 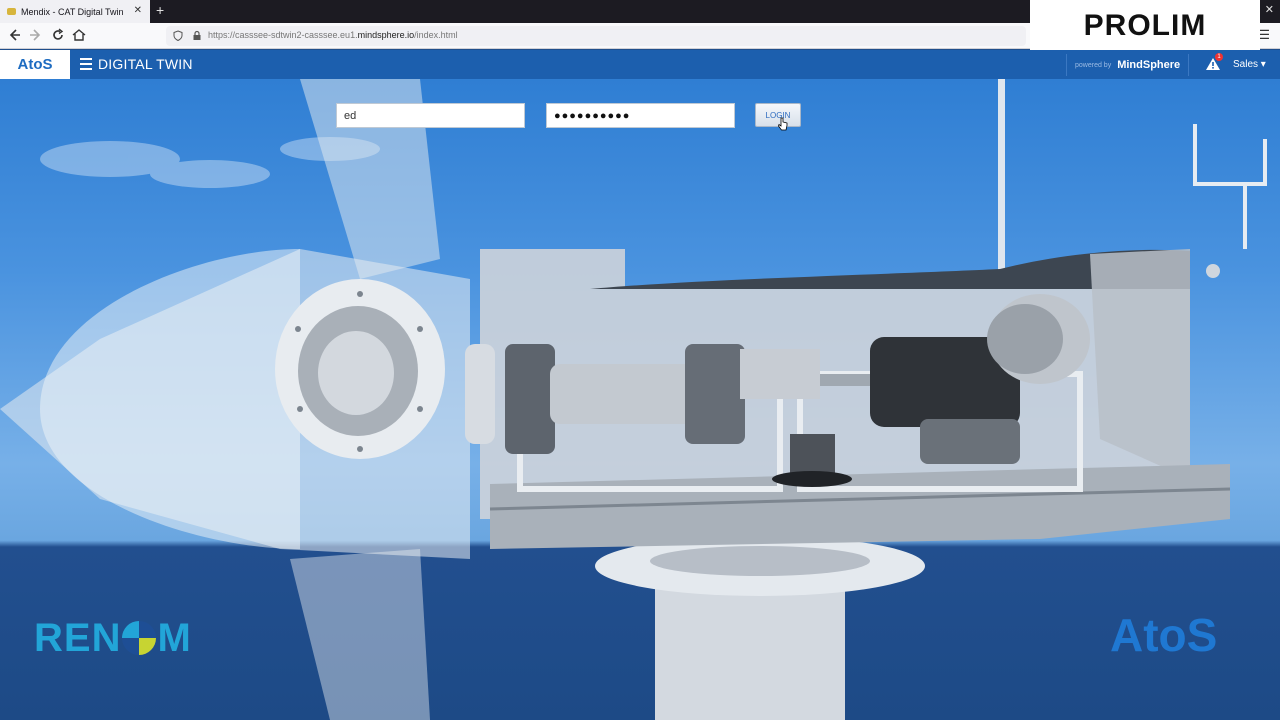 I want to click on atos-logo-bottom: AtoS, so click(x=1164, y=635).